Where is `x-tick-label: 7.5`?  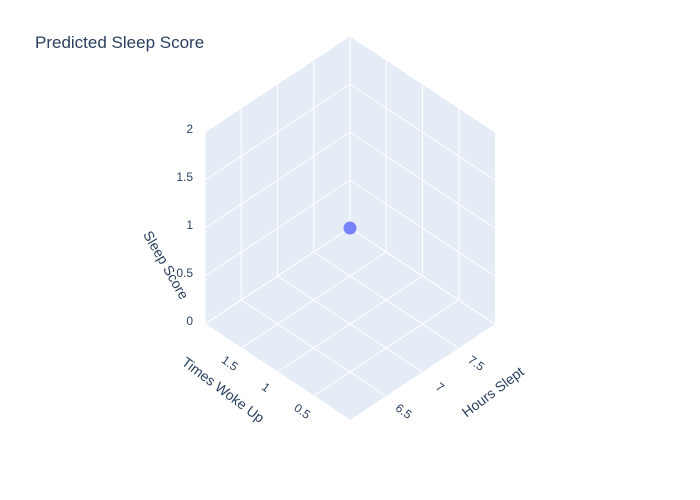
x-tick-label: 7.5 is located at coordinates (476, 363).